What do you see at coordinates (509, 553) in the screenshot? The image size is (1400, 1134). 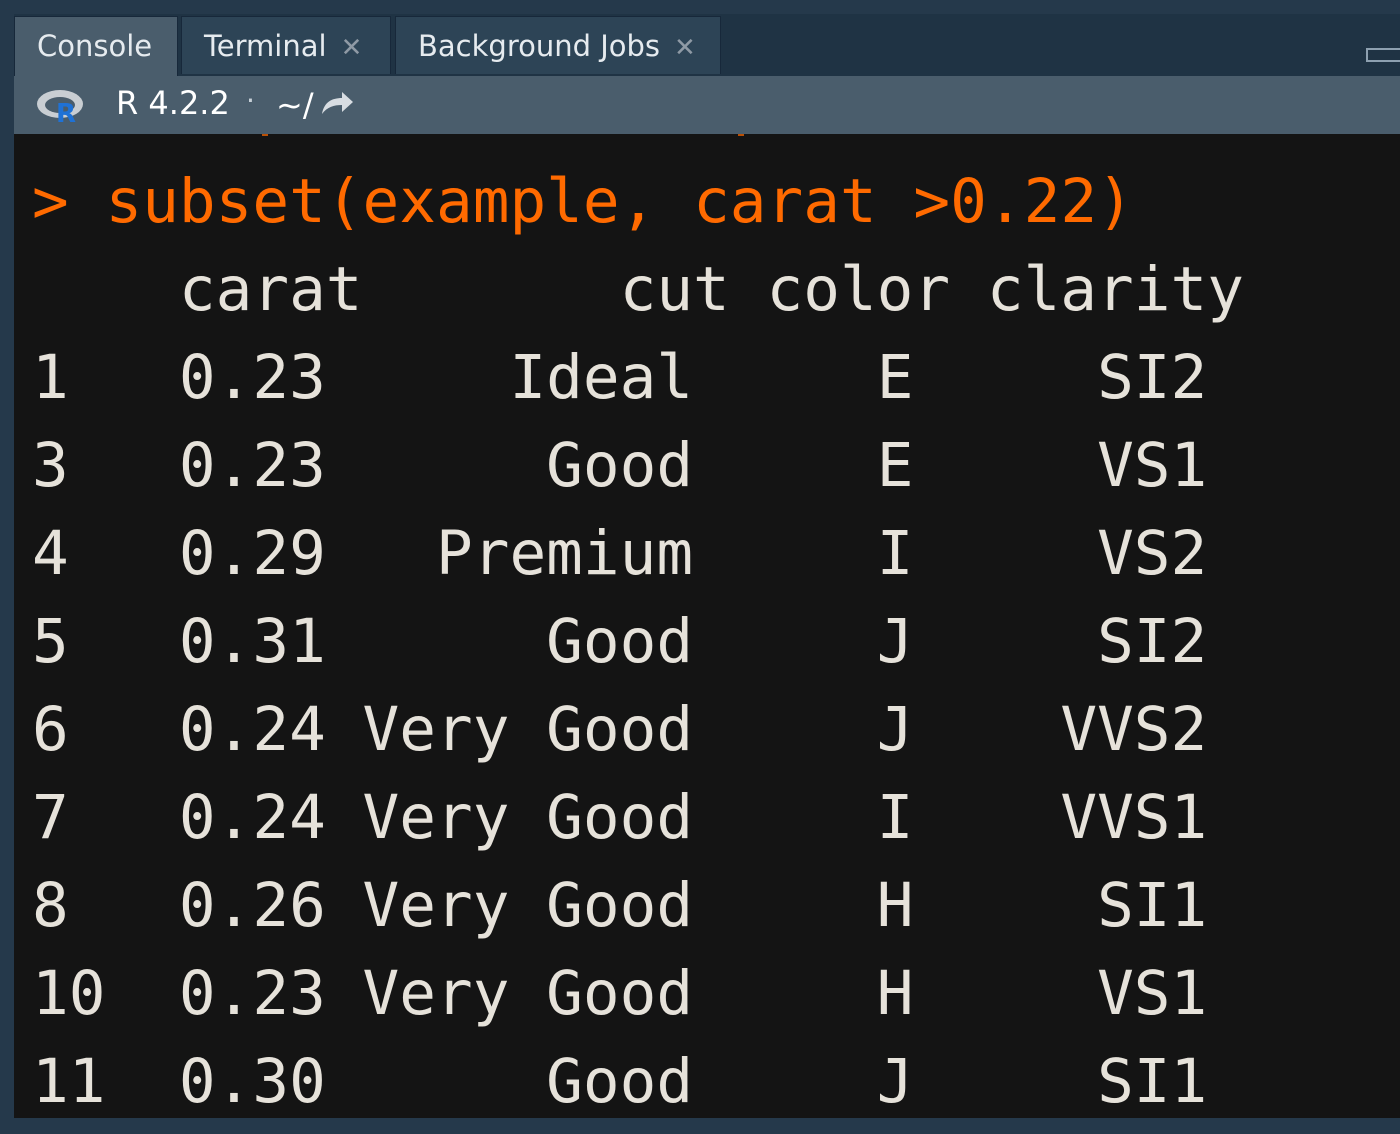 I see `table-cell-cut: Premium` at bounding box center [509, 553].